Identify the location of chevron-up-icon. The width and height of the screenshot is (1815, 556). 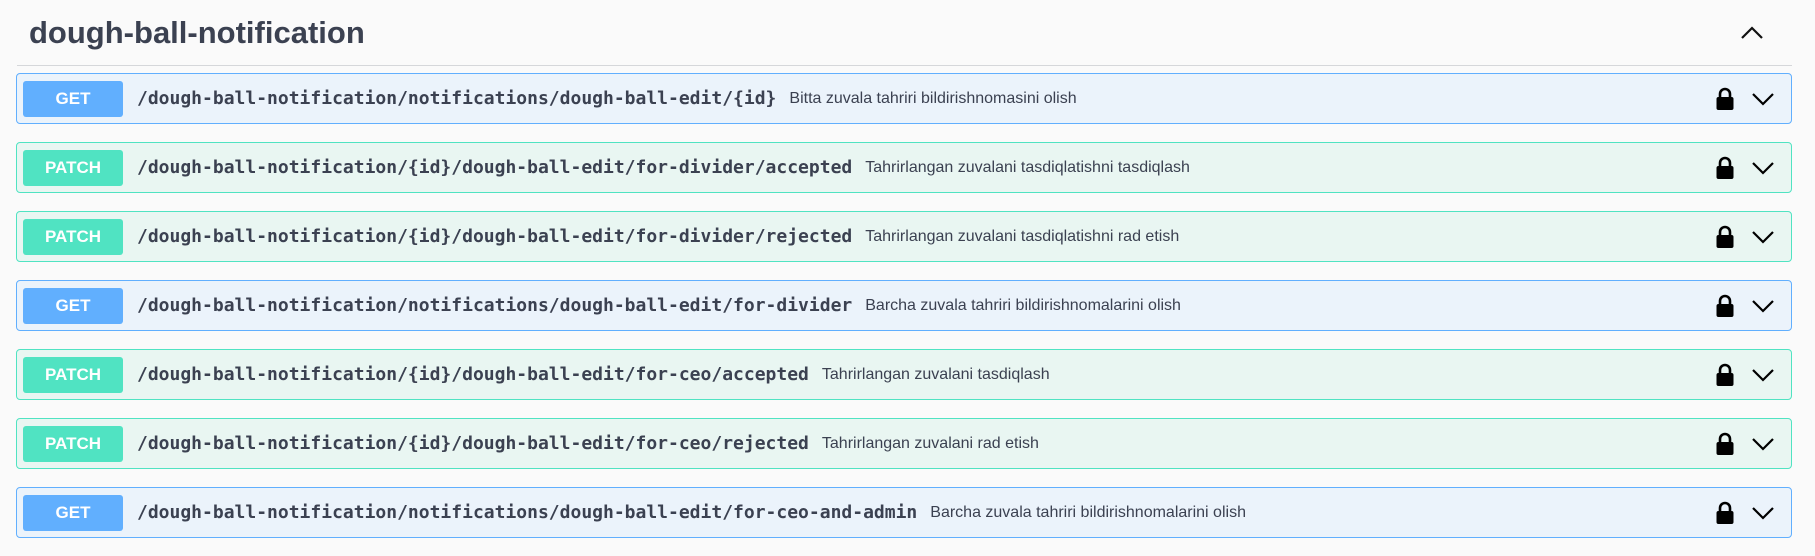
(1752, 32).